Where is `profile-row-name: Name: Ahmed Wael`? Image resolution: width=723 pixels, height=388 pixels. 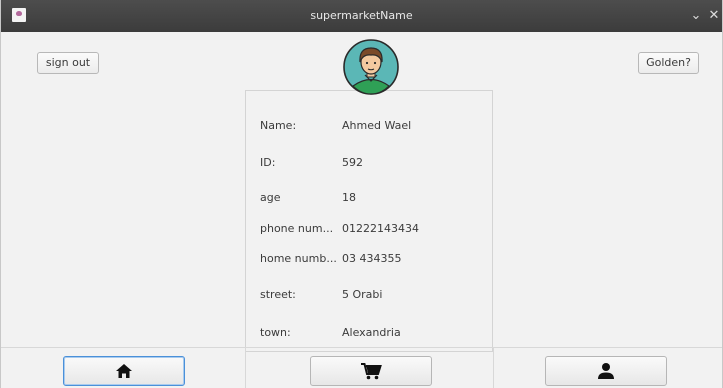 profile-row-name: Name: Ahmed Wael is located at coordinates (375, 126).